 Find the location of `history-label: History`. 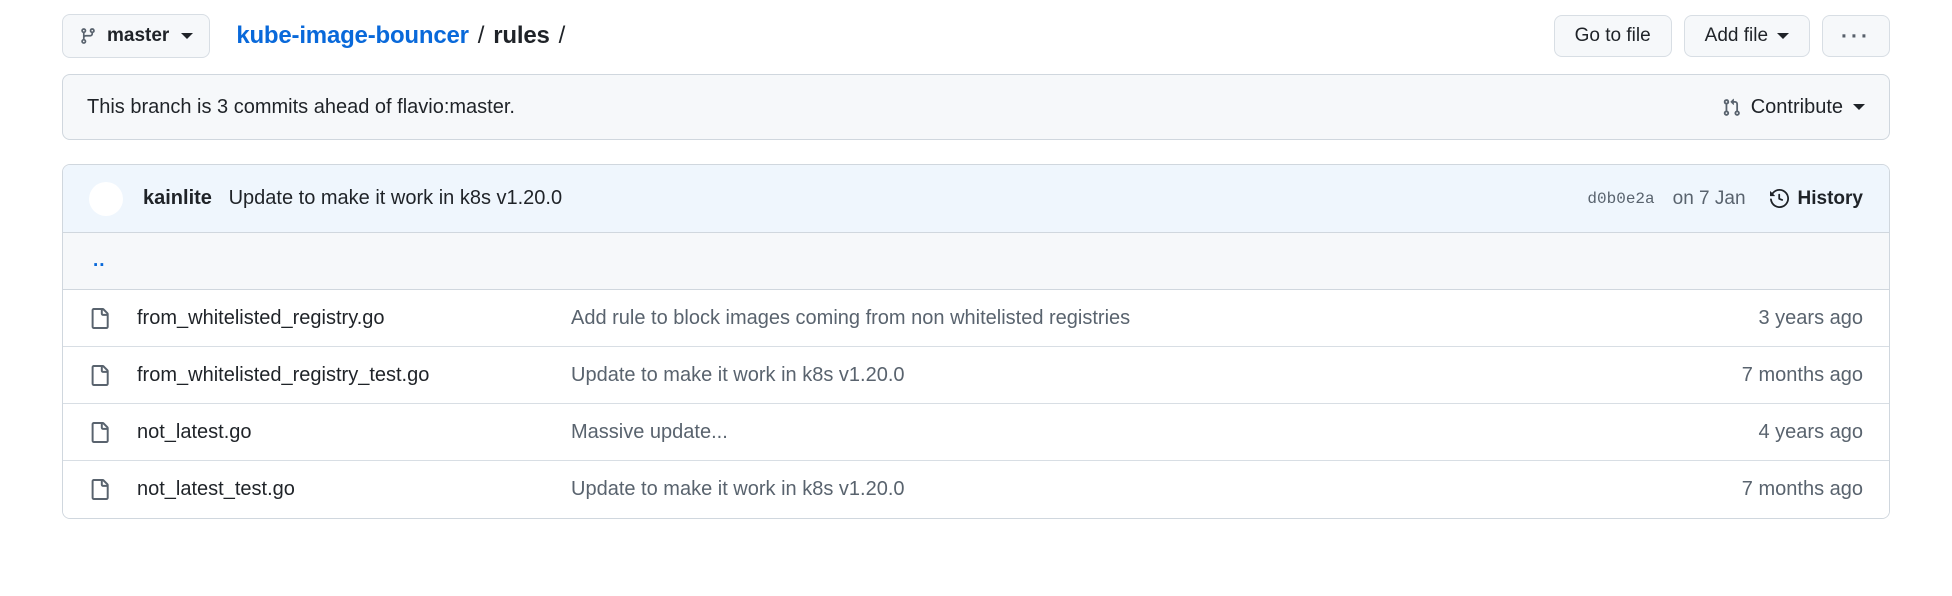

history-label: History is located at coordinates (1830, 198).